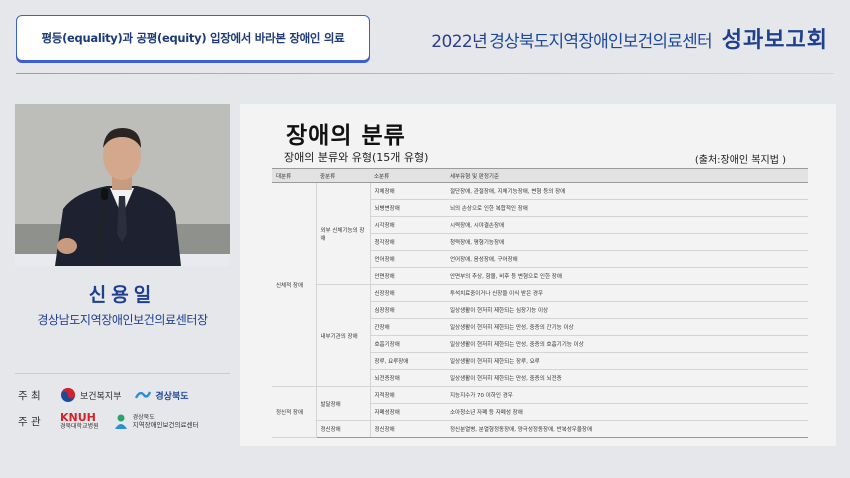  I want to click on knuh-mark: KNUH, so click(78, 417).